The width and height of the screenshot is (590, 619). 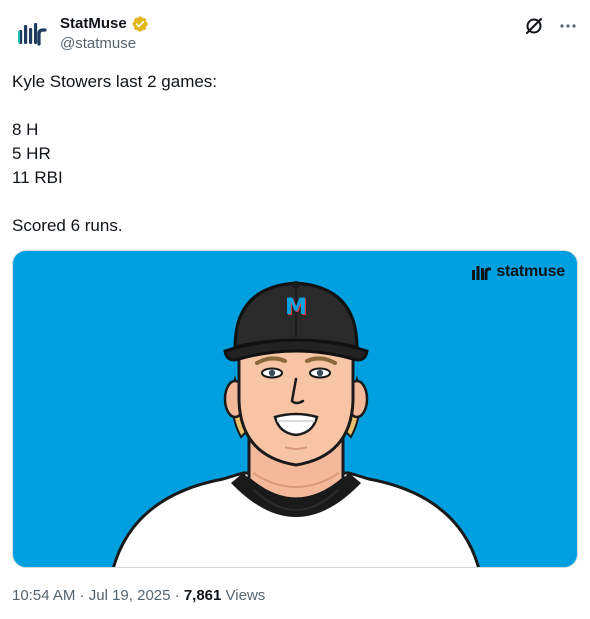 I want to click on display-name: StatMuse, so click(x=93, y=24).